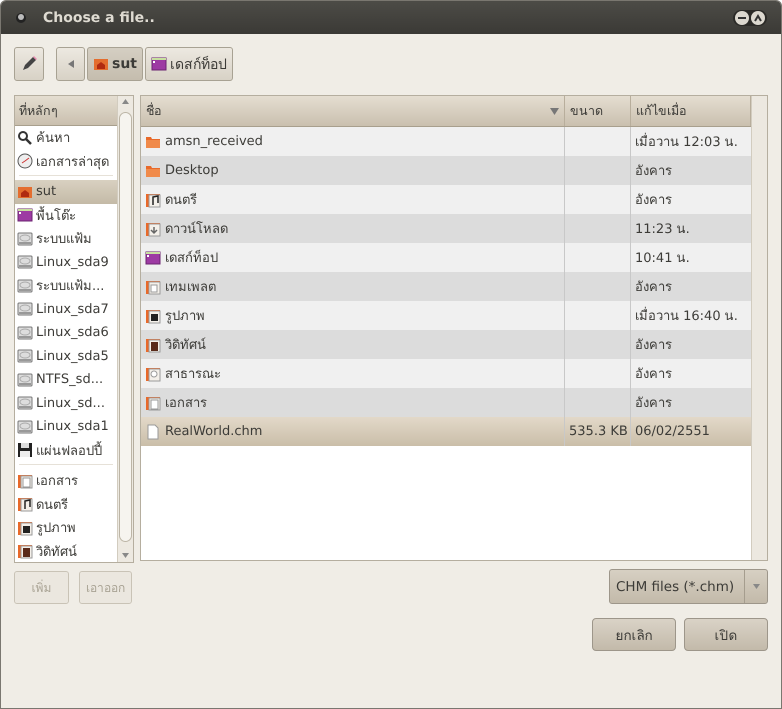 This screenshot has height=709, width=782. I want to click on home-folder-icon, so click(101, 64).